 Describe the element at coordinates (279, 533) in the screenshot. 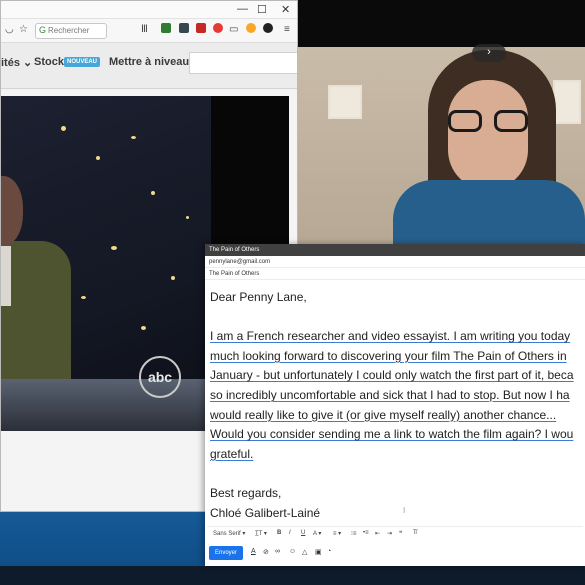

I see `bold-button: B` at that location.